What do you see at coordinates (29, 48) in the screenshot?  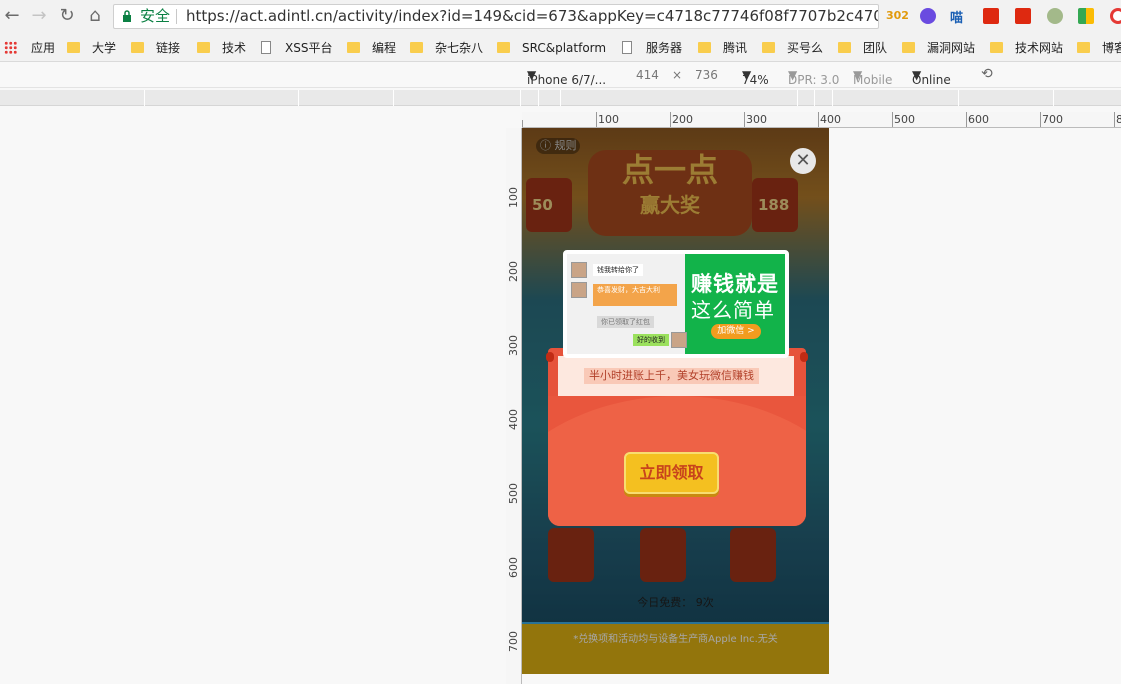 I see `bookmark-apps: 应用` at bounding box center [29, 48].